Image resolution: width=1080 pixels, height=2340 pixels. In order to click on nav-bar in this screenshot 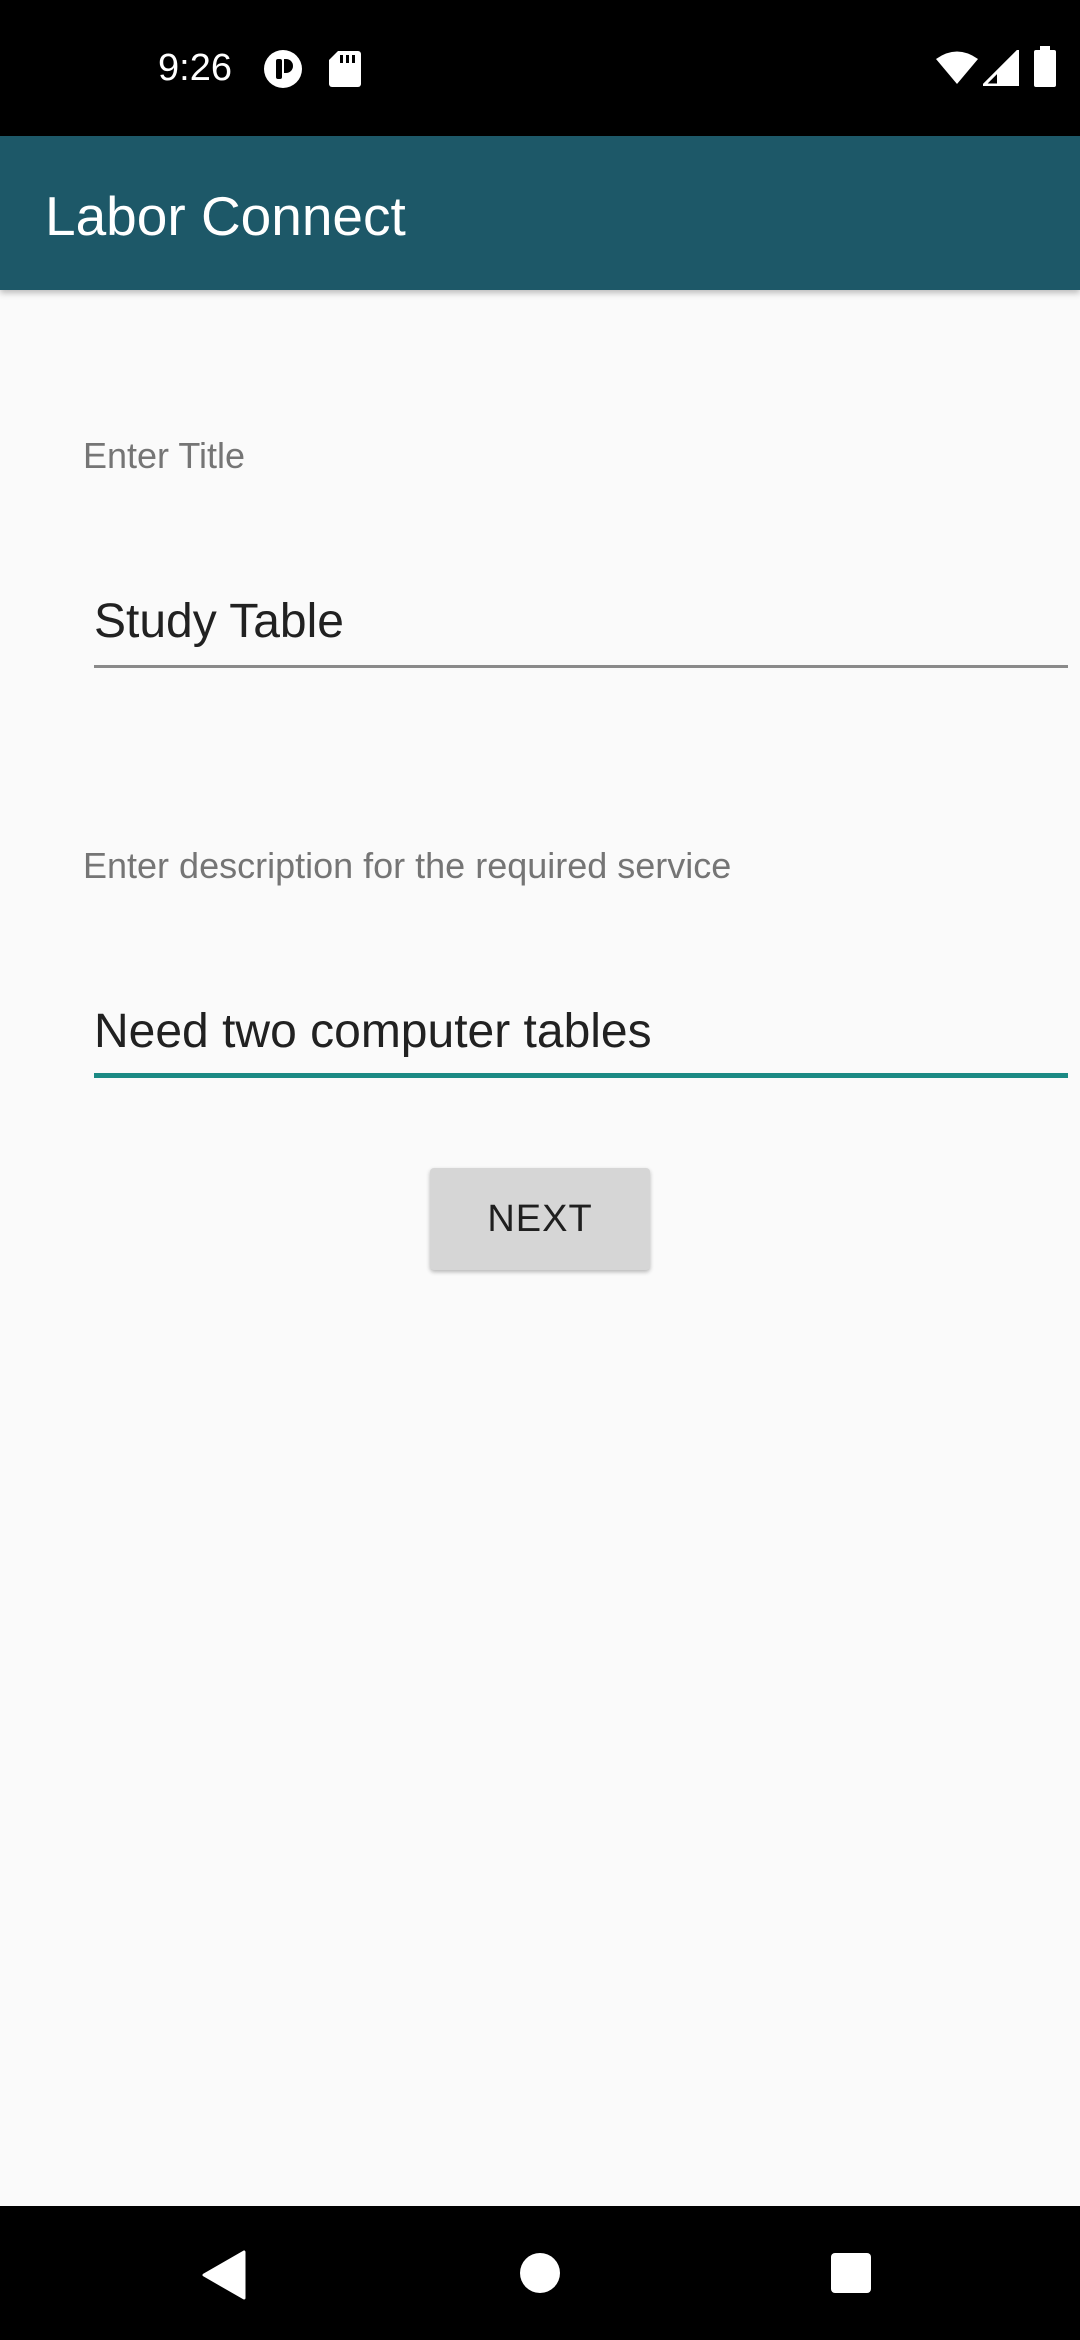, I will do `click(540, 2273)`.